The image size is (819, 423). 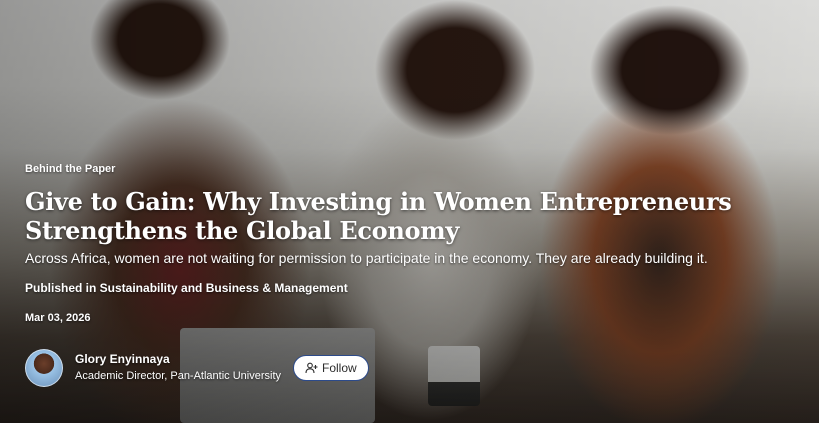 What do you see at coordinates (311, 368) in the screenshot?
I see `add-user-icon` at bounding box center [311, 368].